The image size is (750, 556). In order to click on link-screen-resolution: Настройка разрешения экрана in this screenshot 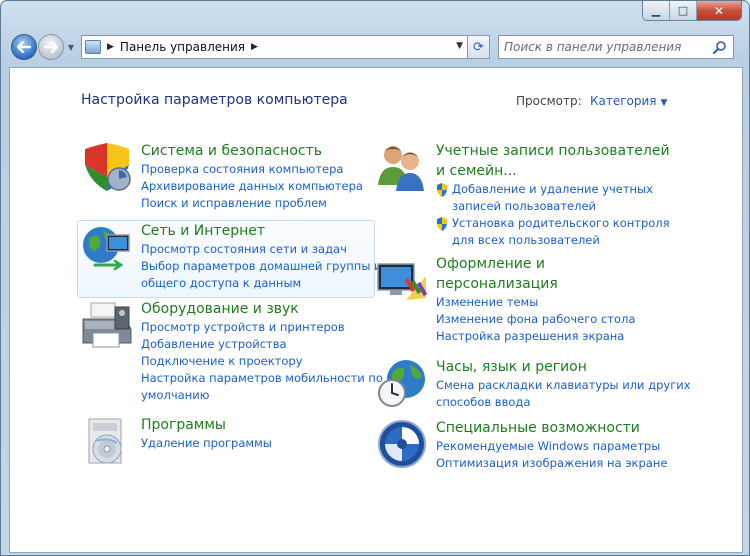, I will do `click(535, 336)`.